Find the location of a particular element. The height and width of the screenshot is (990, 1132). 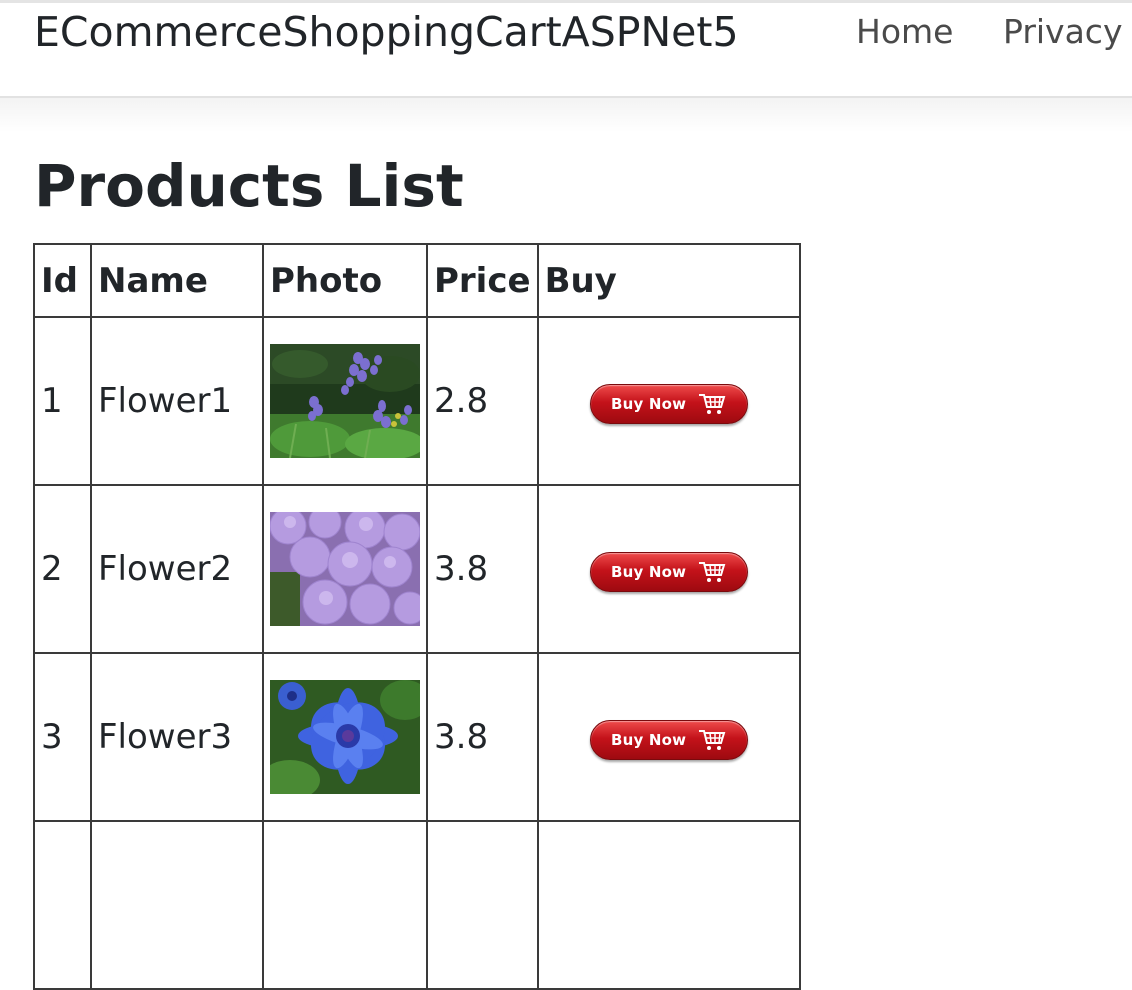

page-title: Products List is located at coordinates (249, 186).